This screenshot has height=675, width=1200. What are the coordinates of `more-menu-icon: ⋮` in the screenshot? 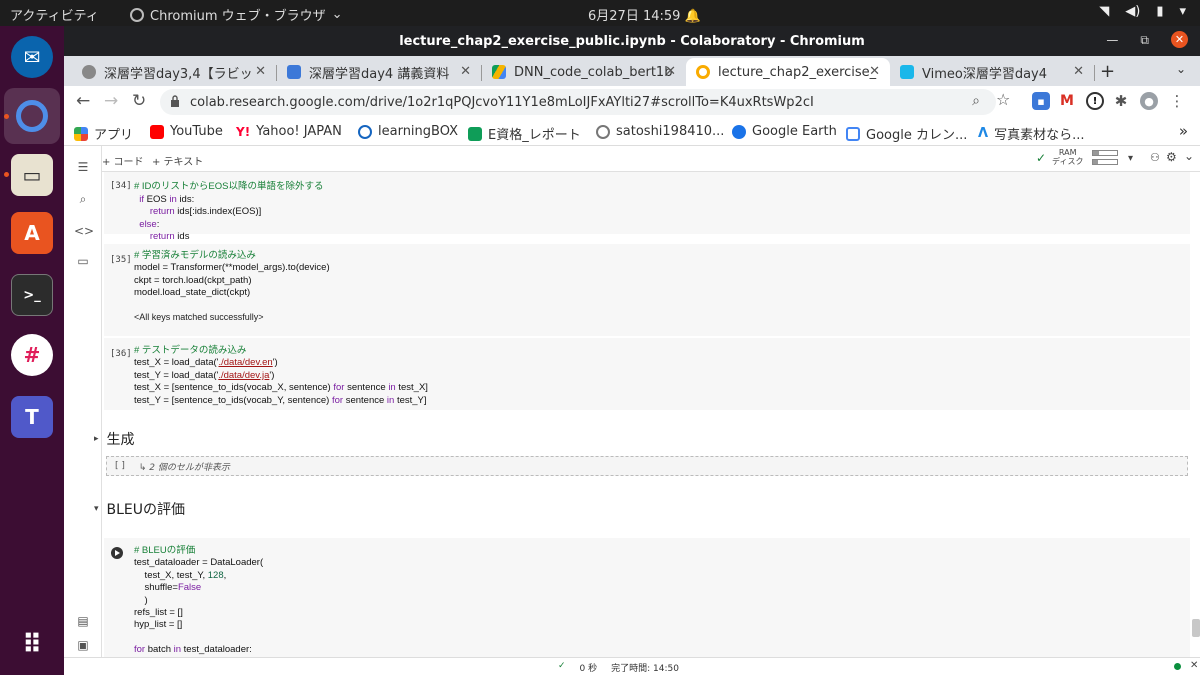 It's located at (1177, 101).